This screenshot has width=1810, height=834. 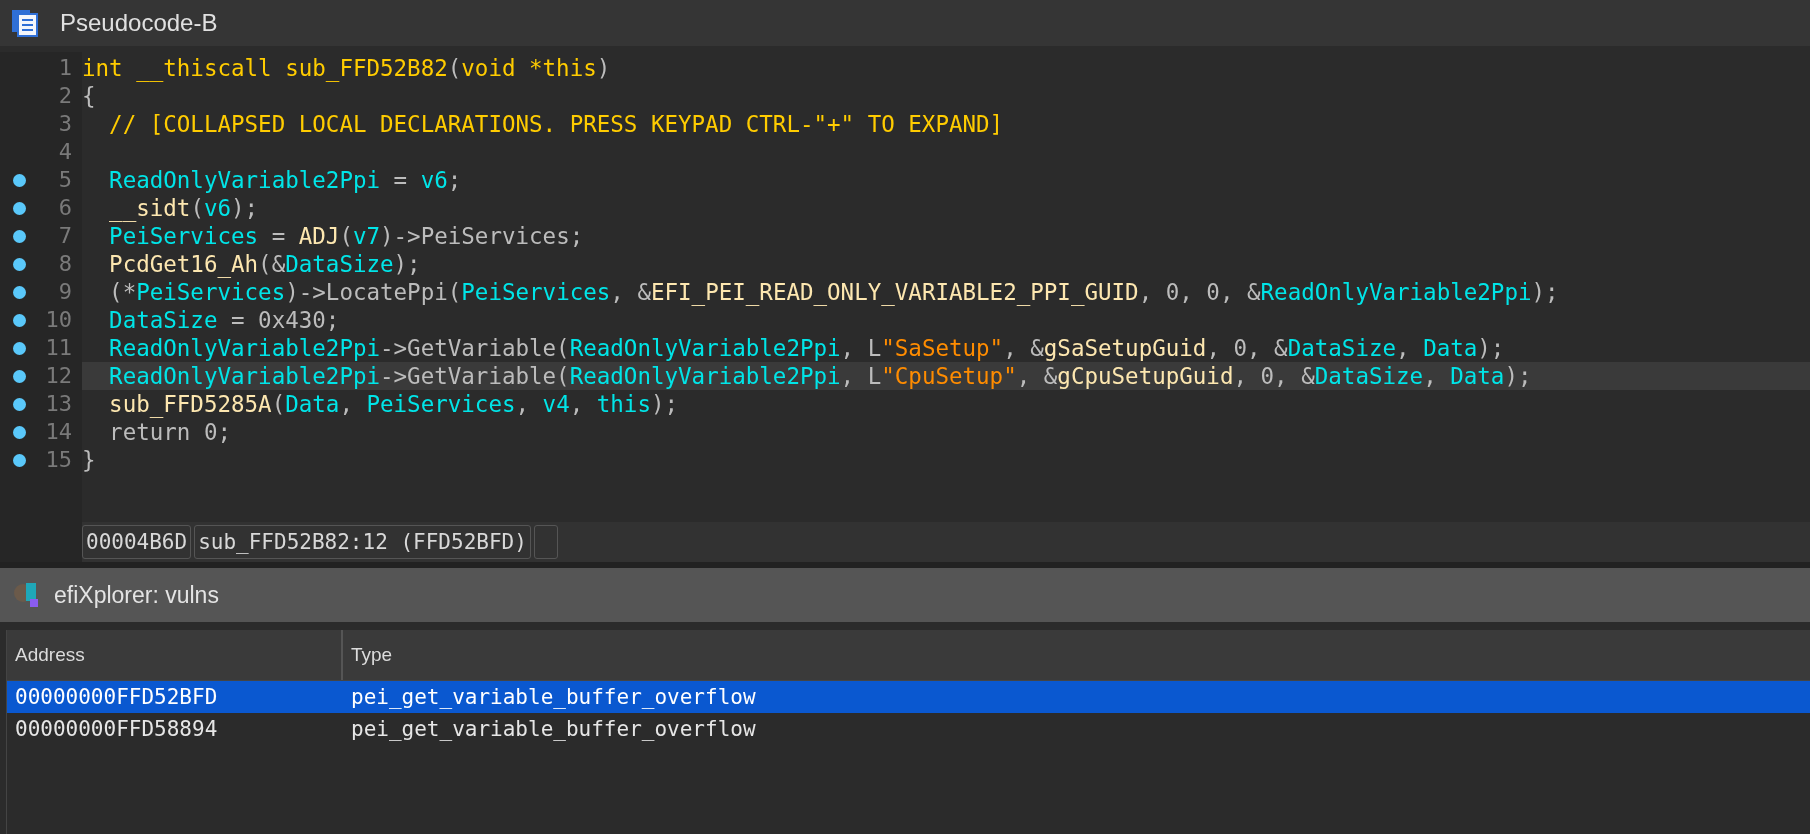 I want to click on code-text: ReadOnlyVariable2Ppi->GetVariable(ReadOnlyVariable2Ppi, L"CpuSetup", &gCpuSetupGuid, 0, &DataSize, Data);, so click(x=820, y=376).